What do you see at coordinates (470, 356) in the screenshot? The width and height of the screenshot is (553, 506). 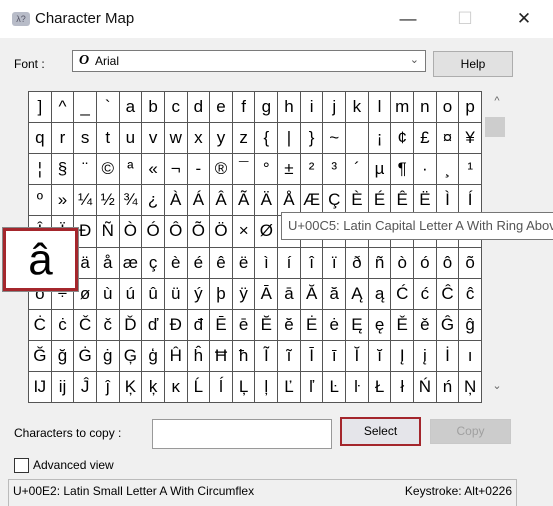 I see `character-cell: ı` at bounding box center [470, 356].